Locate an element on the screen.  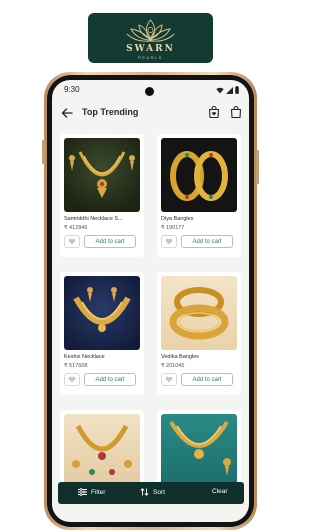
product-name: Vedika Bangles is located at coordinates (180, 357).